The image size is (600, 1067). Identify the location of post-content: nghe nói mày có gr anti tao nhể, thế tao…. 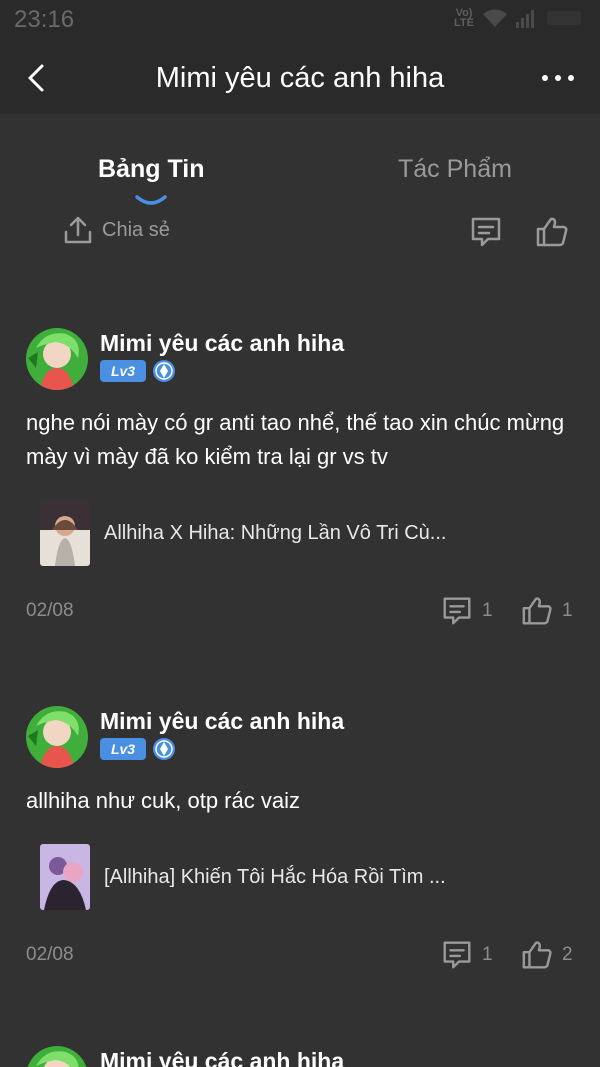
(295, 439).